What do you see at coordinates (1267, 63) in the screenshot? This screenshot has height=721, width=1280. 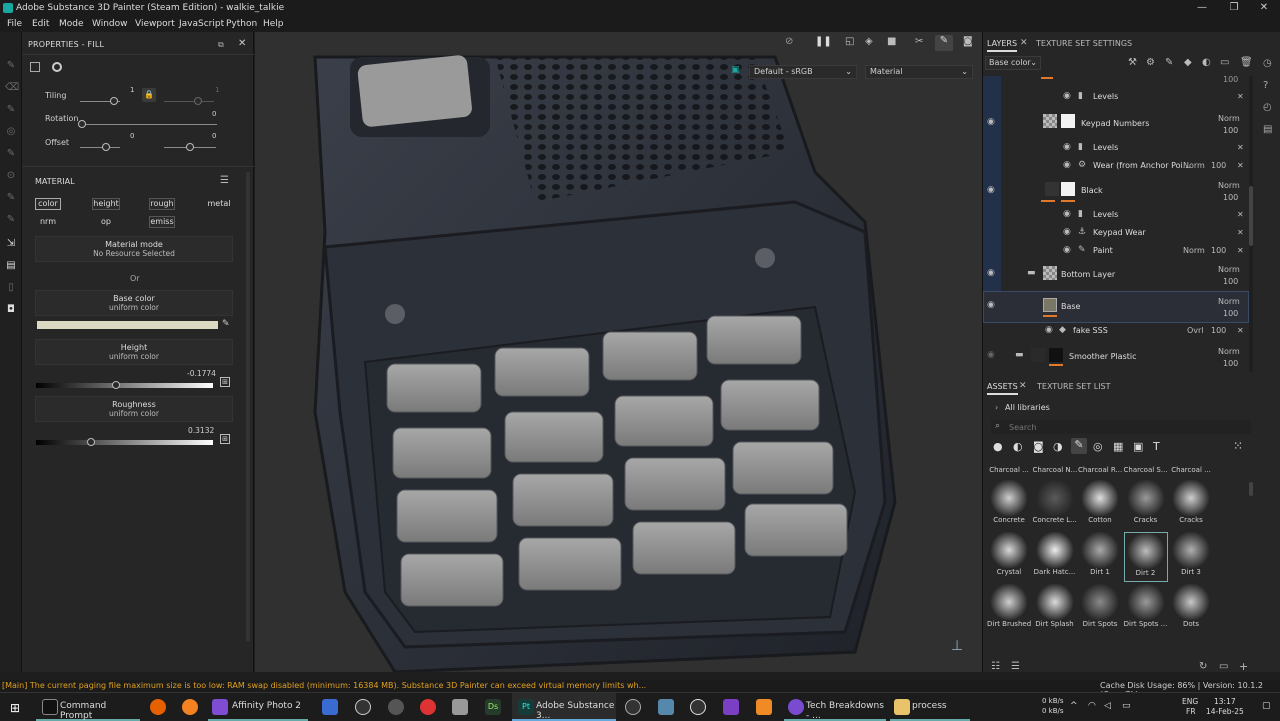 I see `history-icon: ◷` at bounding box center [1267, 63].